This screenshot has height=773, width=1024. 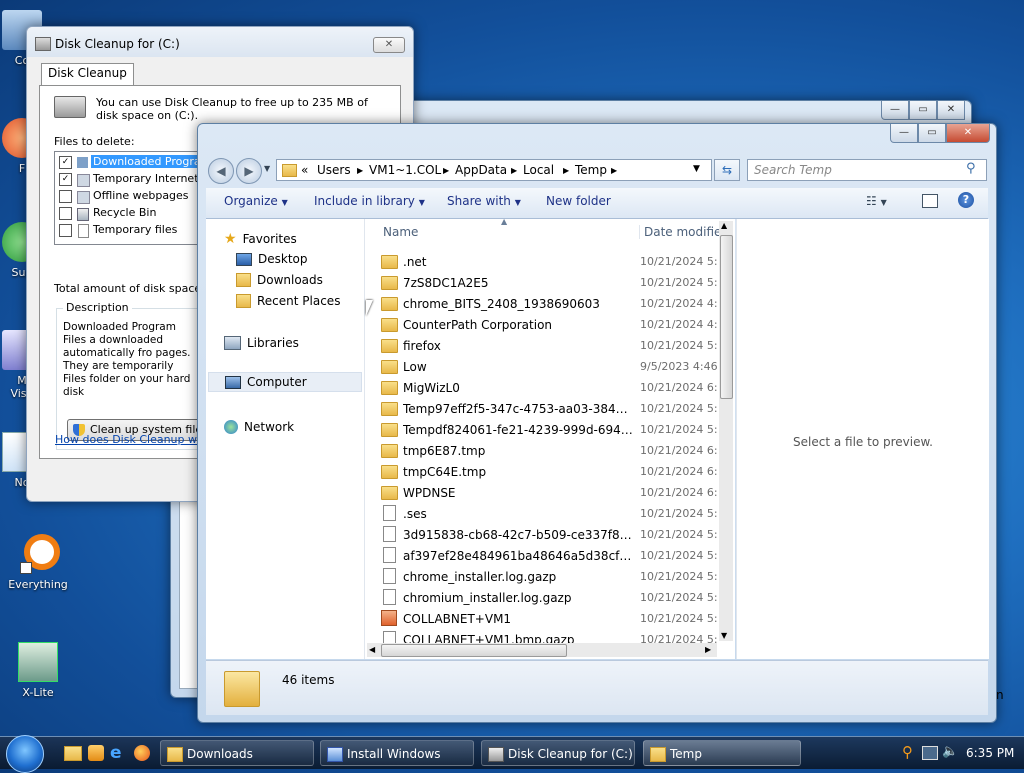 I want to click on forward-button: ▶, so click(x=249, y=171).